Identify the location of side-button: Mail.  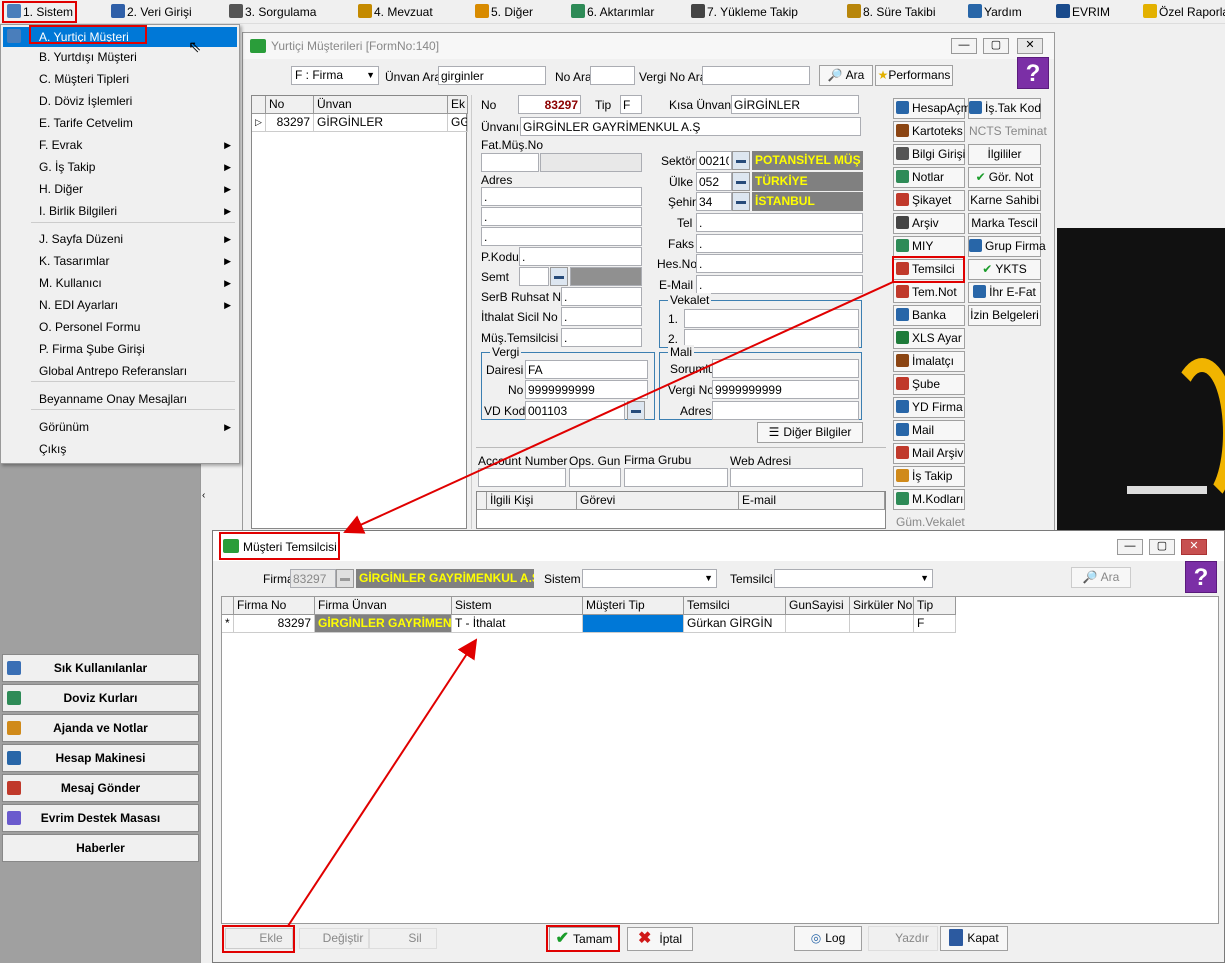
(929, 430).